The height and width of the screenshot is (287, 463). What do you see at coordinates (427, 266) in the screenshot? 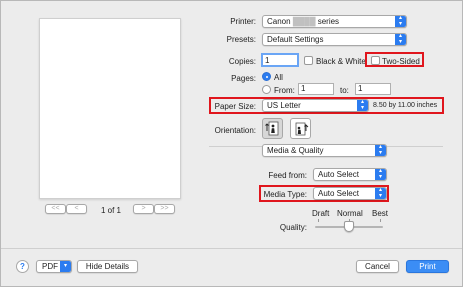
I see `print-button: Print` at bounding box center [427, 266].